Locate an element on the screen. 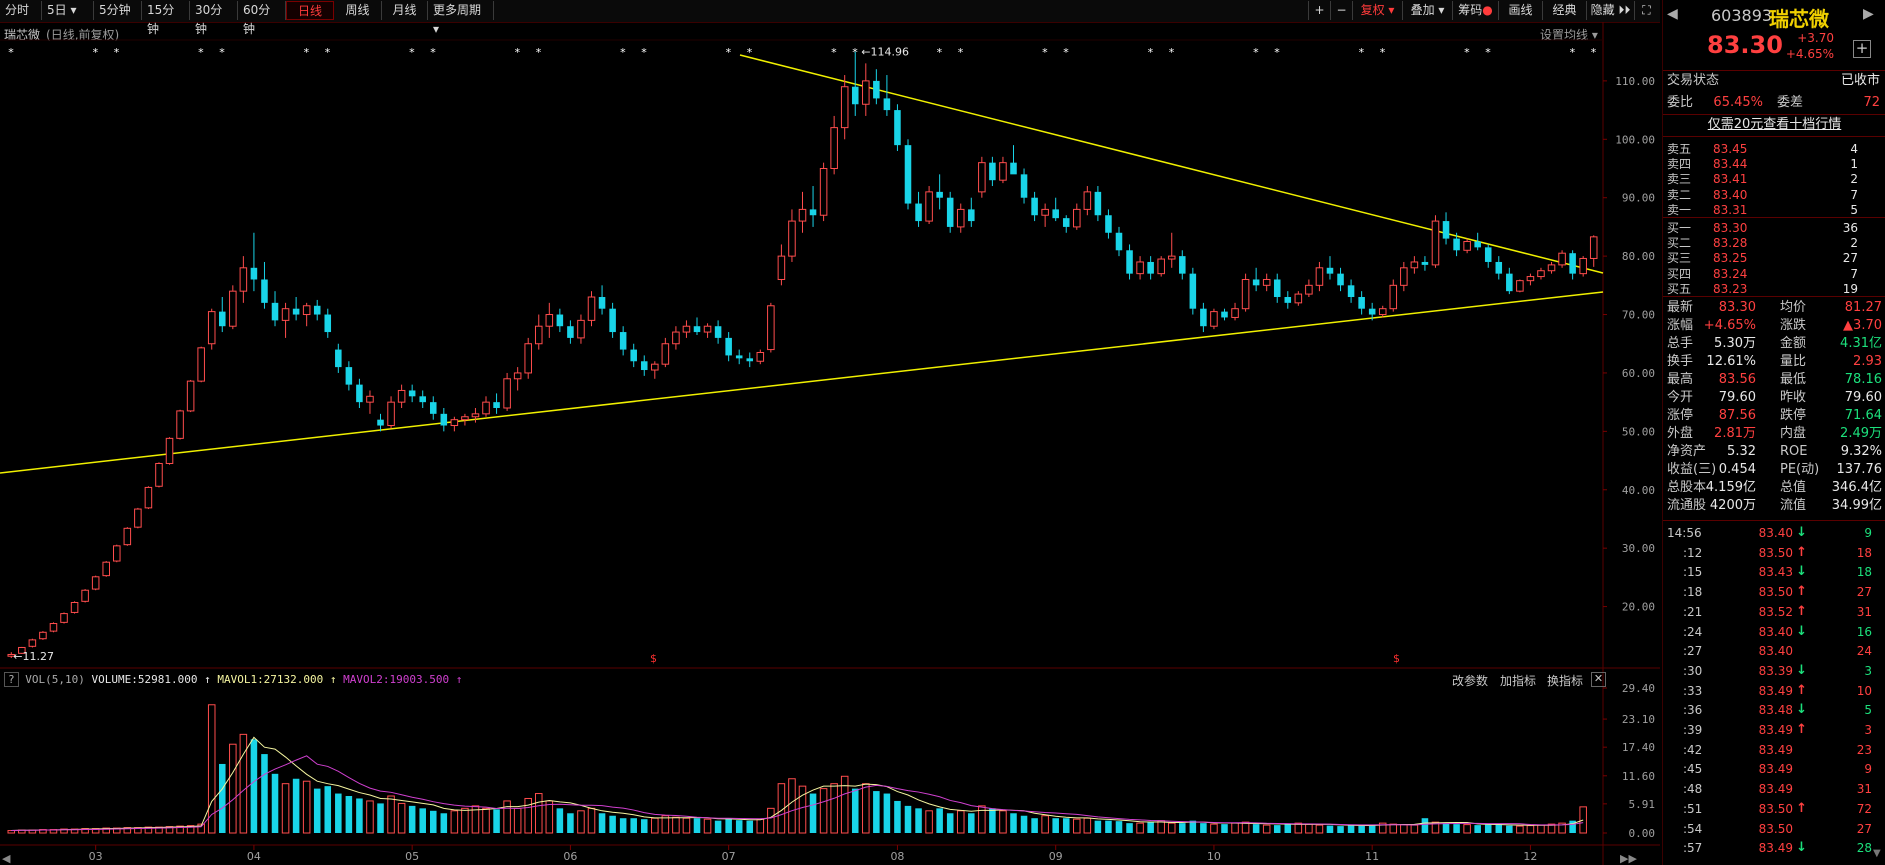 This screenshot has width=1885, height=865. next-stock-icon: ▶ is located at coordinates (1868, 14).